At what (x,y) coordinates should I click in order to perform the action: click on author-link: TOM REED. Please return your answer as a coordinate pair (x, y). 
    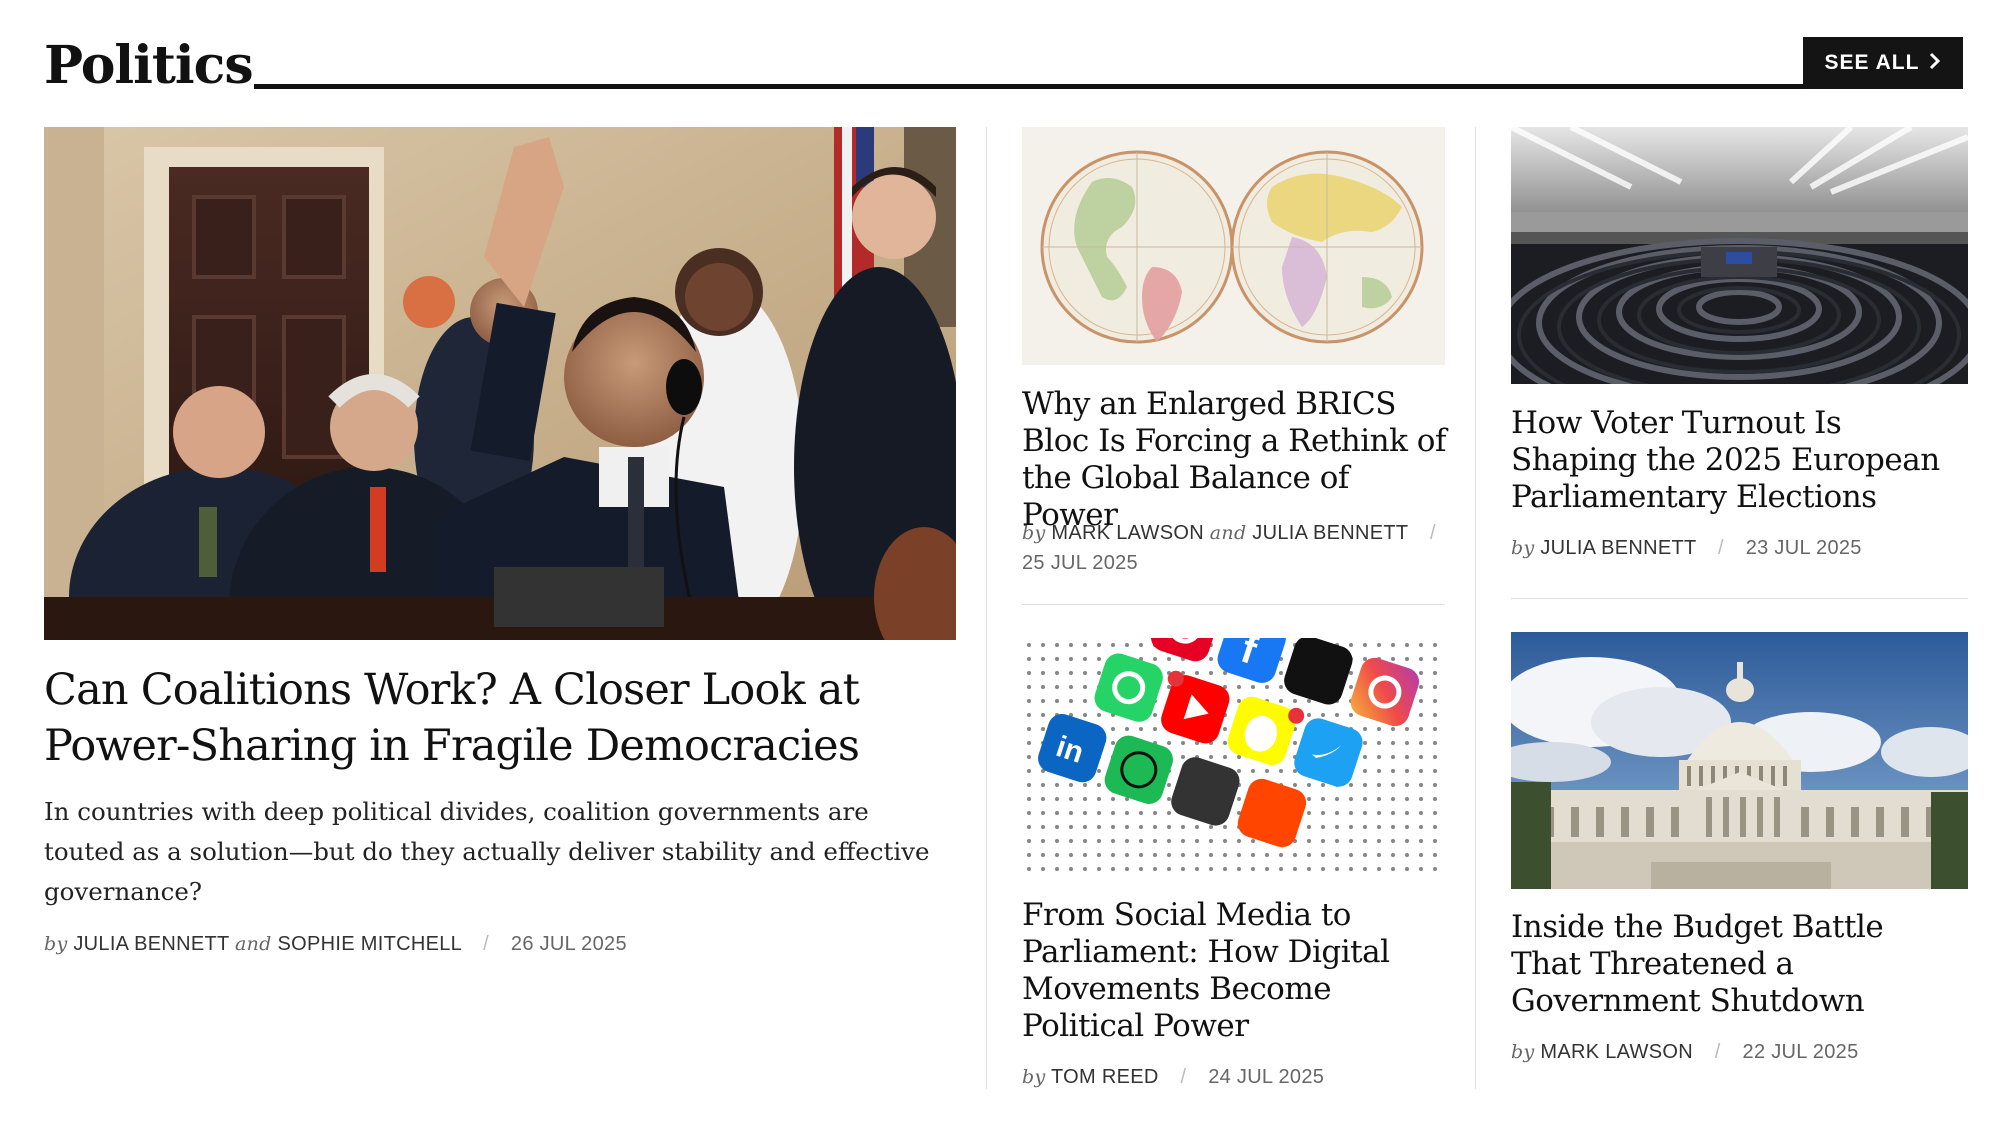
    Looking at the image, I should click on (1105, 1077).